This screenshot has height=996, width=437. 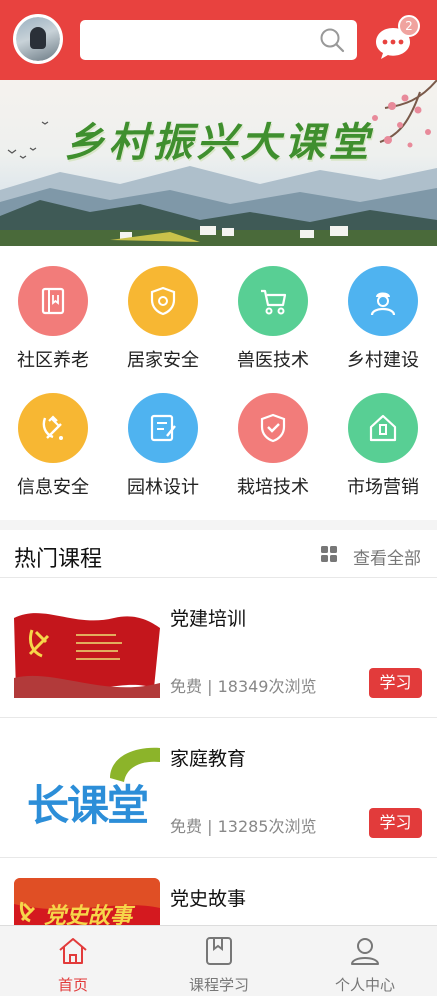 I want to click on banner-title: 乡村振兴大课堂, so click(x=218, y=142).